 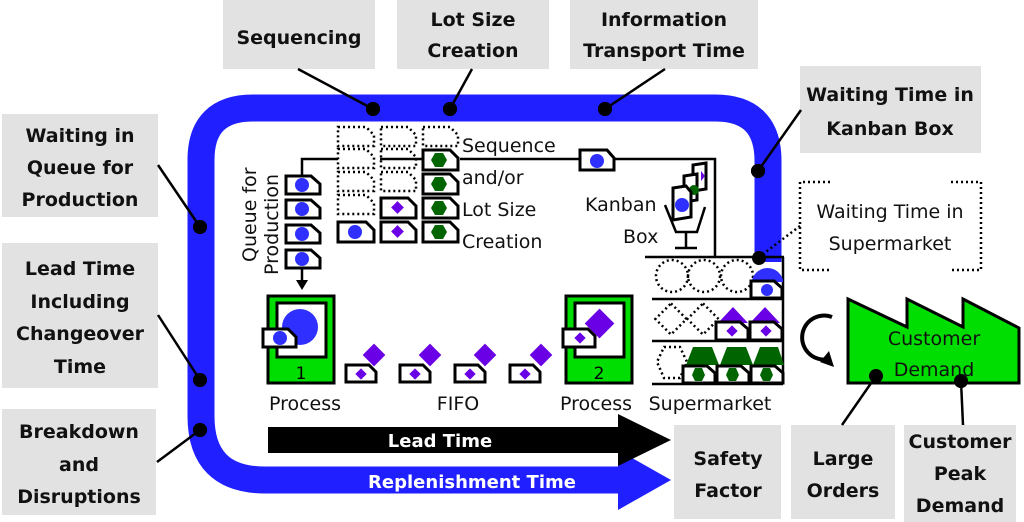 I want to click on callout-text: Safety, so click(x=728, y=459).